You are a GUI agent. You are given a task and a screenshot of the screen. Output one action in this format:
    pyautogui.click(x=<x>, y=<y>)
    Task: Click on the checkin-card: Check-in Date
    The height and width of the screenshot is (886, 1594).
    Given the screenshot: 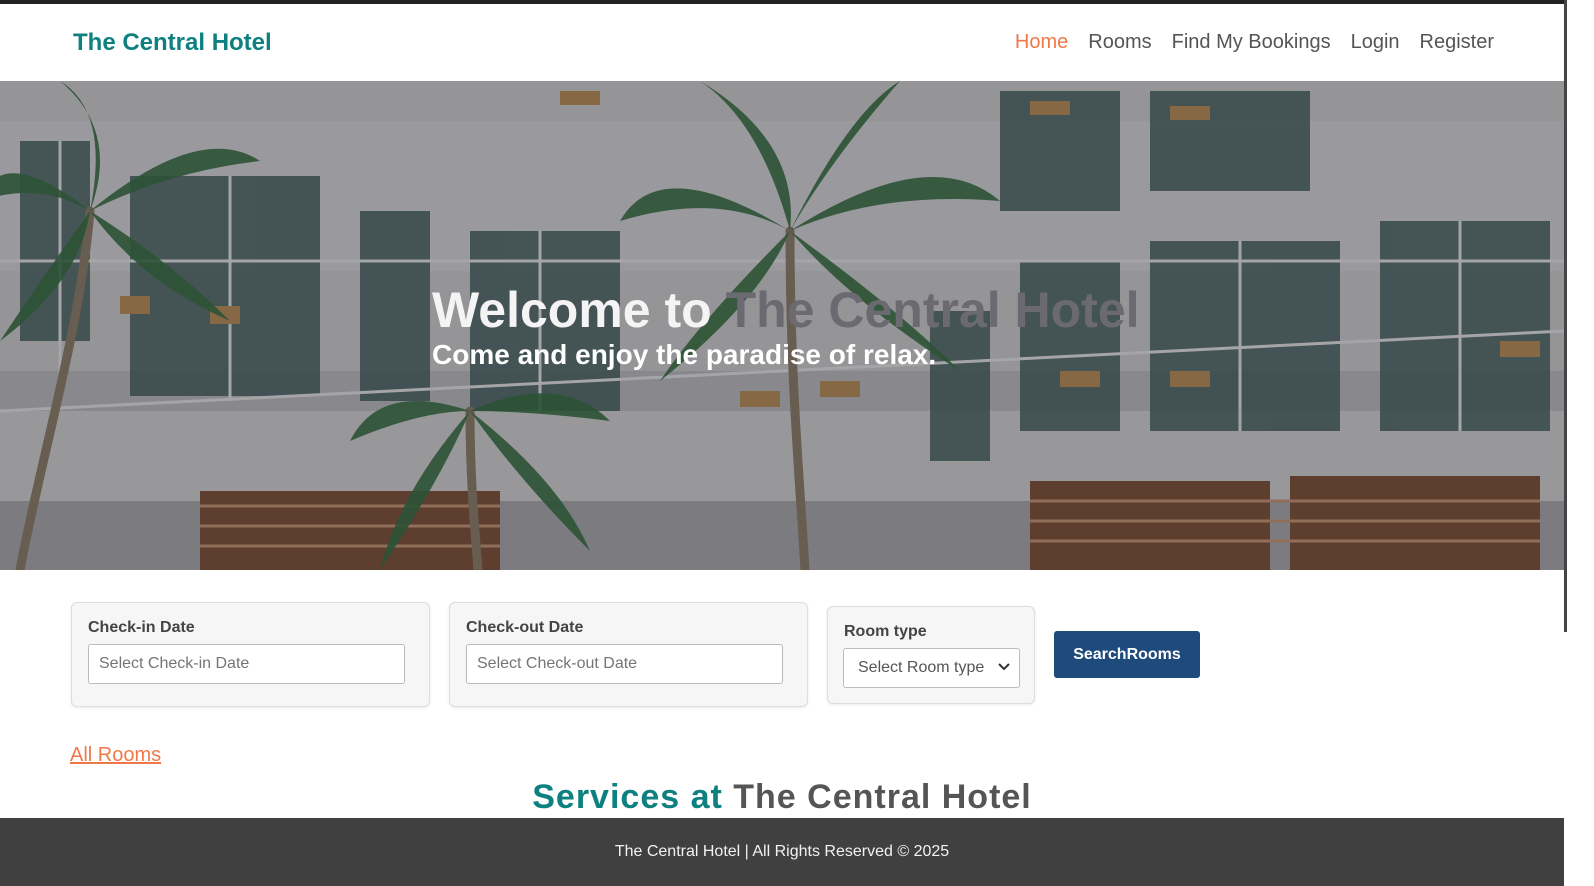 What is the action you would take?
    pyautogui.click(x=250, y=654)
    